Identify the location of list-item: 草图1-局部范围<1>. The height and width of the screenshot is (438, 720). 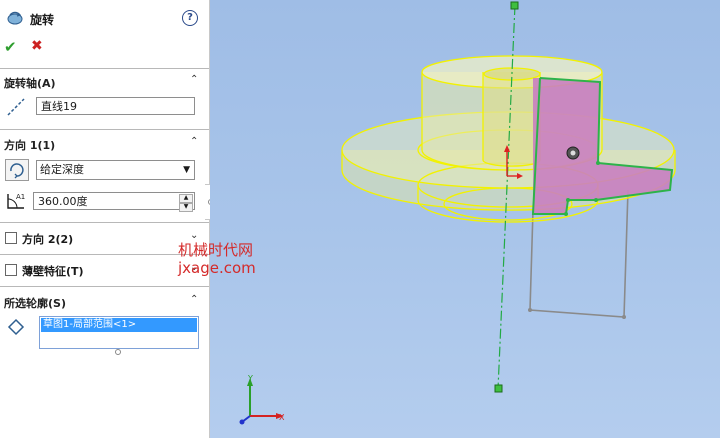
(119, 325).